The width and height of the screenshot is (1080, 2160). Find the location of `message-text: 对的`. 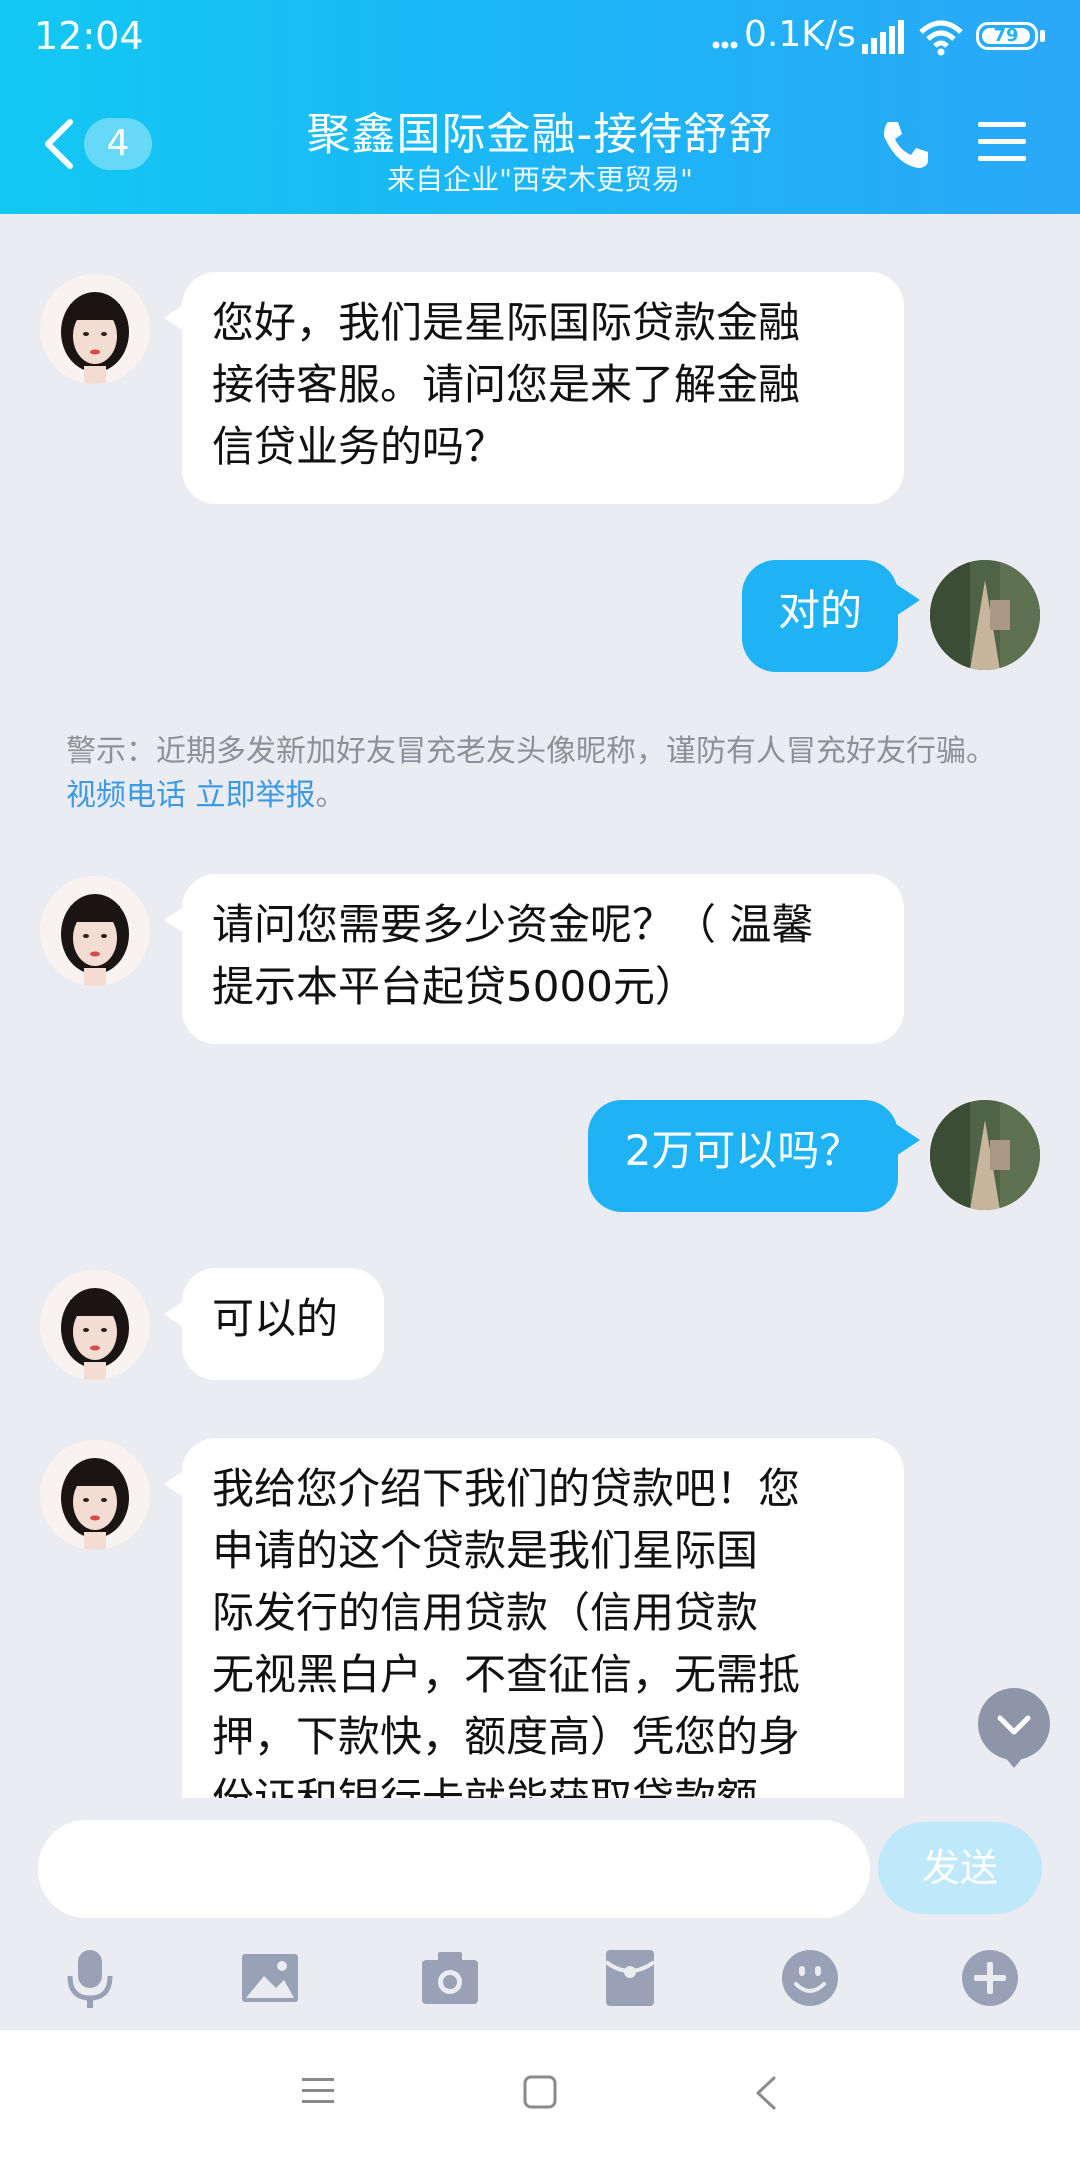

message-text: 对的 is located at coordinates (819, 610).